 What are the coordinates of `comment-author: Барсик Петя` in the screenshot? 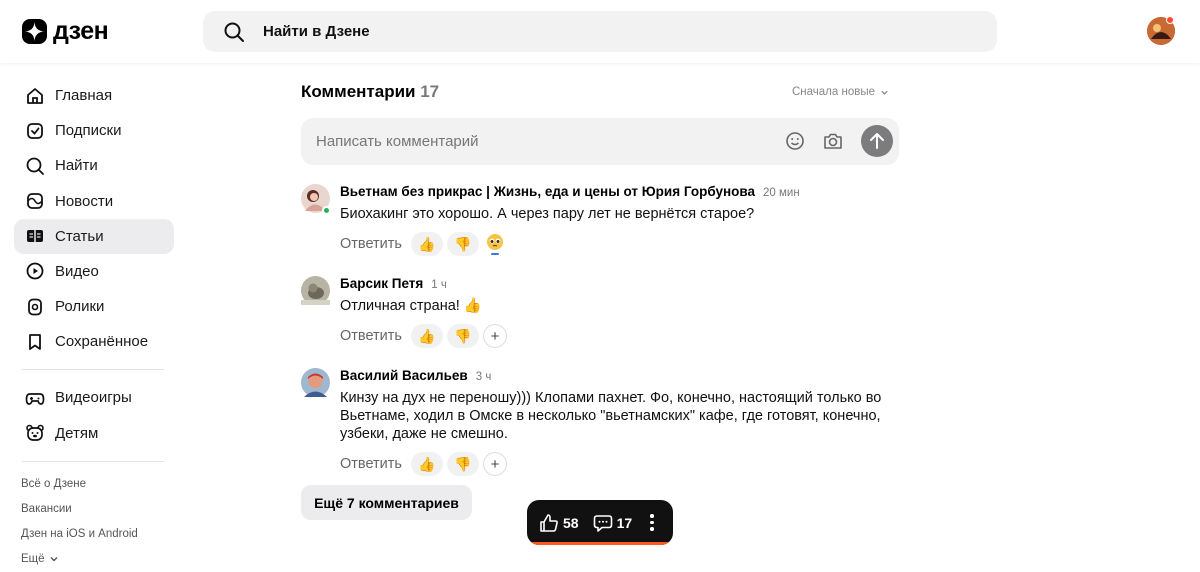 It's located at (381, 283).